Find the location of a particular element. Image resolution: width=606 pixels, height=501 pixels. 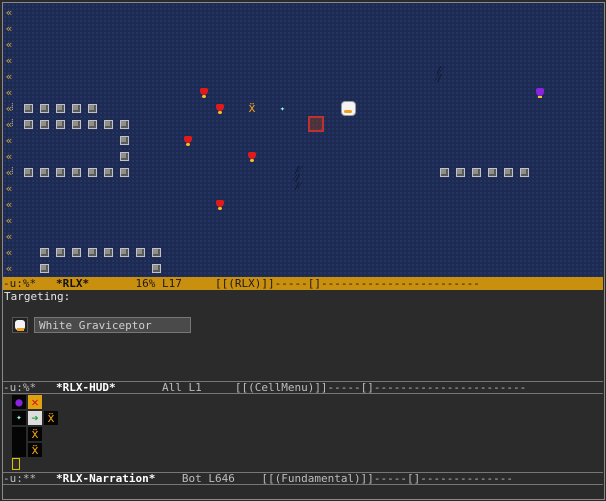

hud-cell: ✦ is located at coordinates (19, 418).